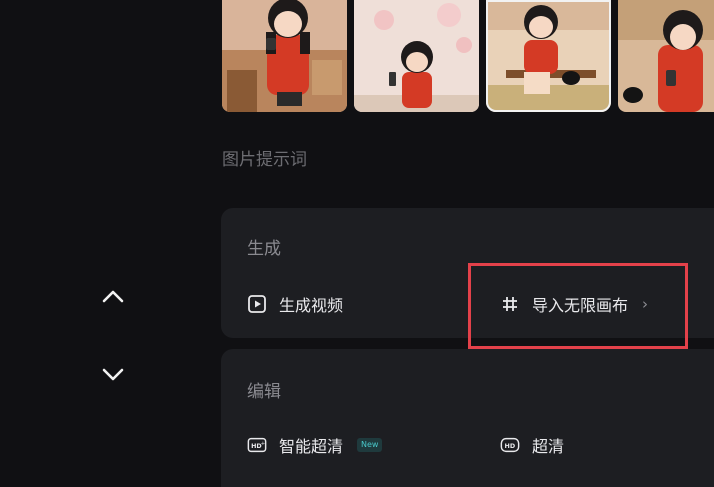  Describe the element at coordinates (257, 304) in the screenshot. I see `play-icon` at that location.